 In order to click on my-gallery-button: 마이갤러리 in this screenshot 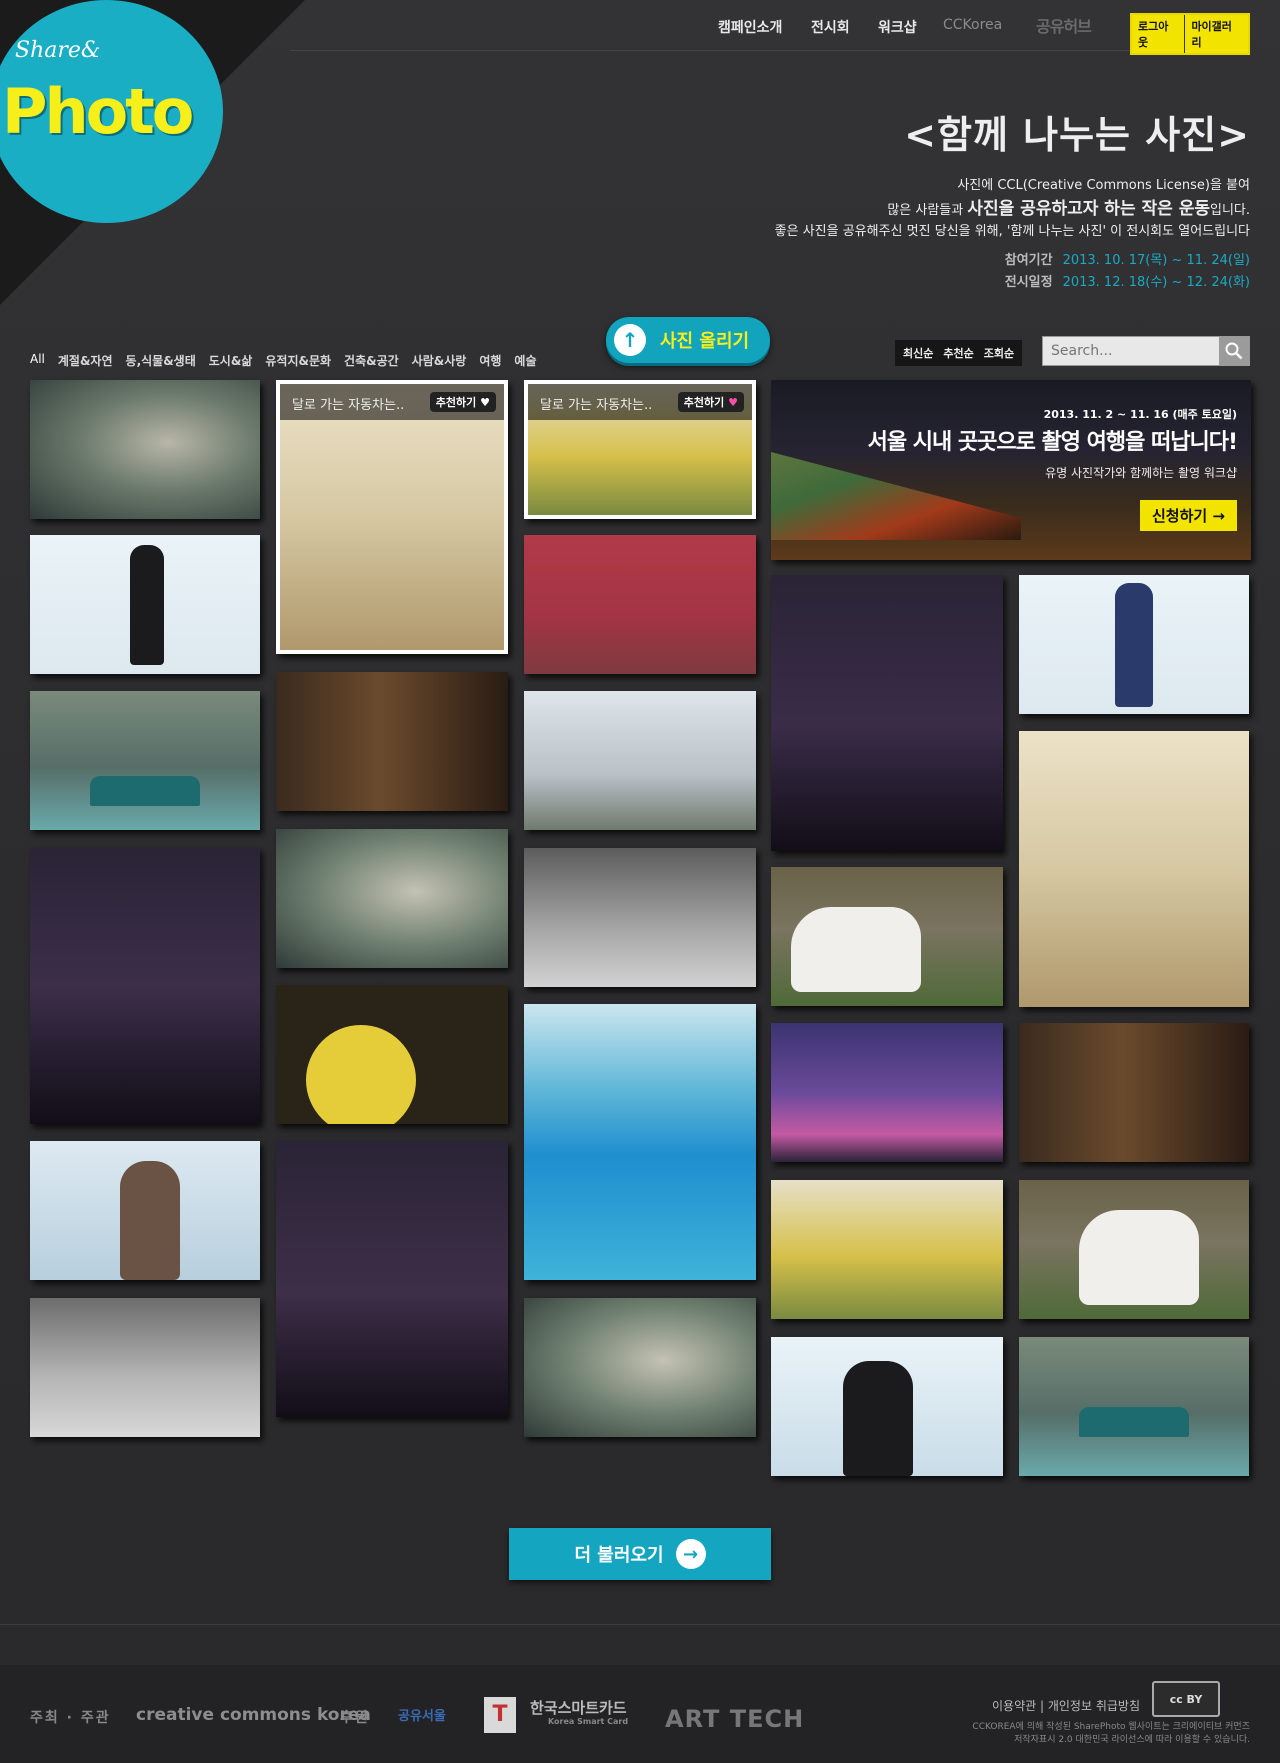, I will do `click(1216, 34)`.